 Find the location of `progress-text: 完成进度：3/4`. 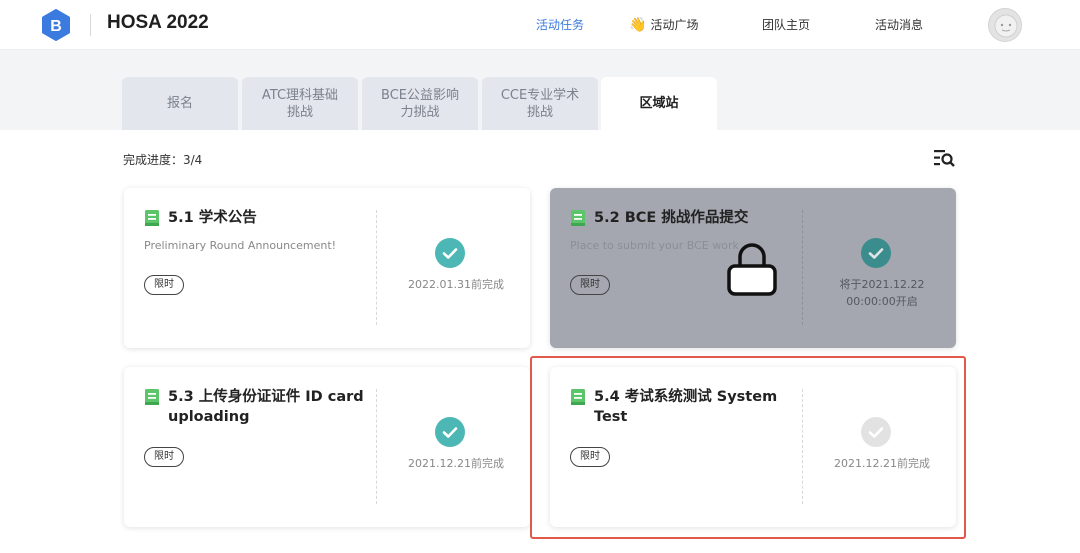

progress-text: 完成进度：3/4 is located at coordinates (163, 160).